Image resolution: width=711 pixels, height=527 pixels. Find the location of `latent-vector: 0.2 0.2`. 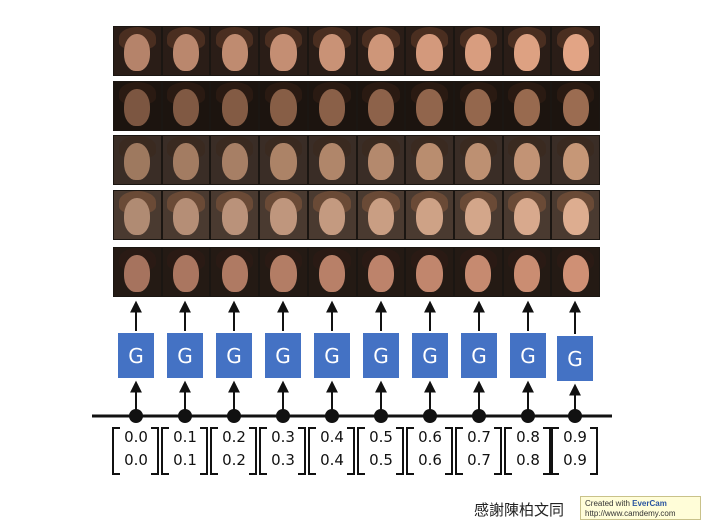

latent-vector: 0.2 0.2 is located at coordinates (233, 450).